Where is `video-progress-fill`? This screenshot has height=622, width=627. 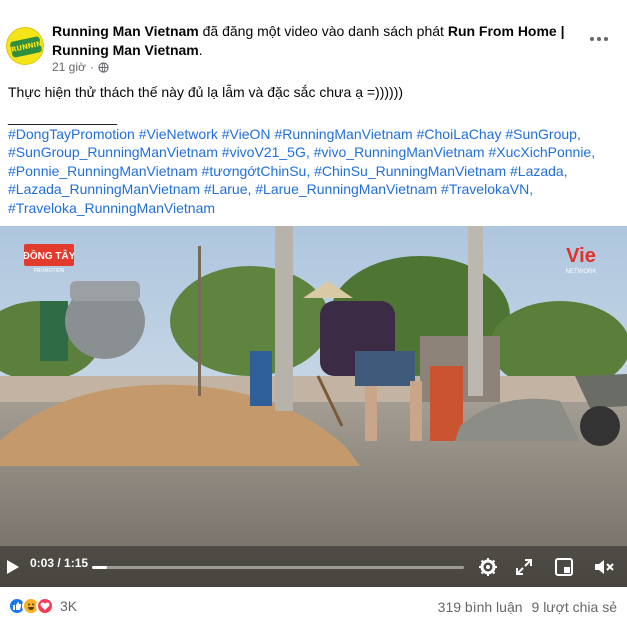
video-progress-fill is located at coordinates (99, 567).